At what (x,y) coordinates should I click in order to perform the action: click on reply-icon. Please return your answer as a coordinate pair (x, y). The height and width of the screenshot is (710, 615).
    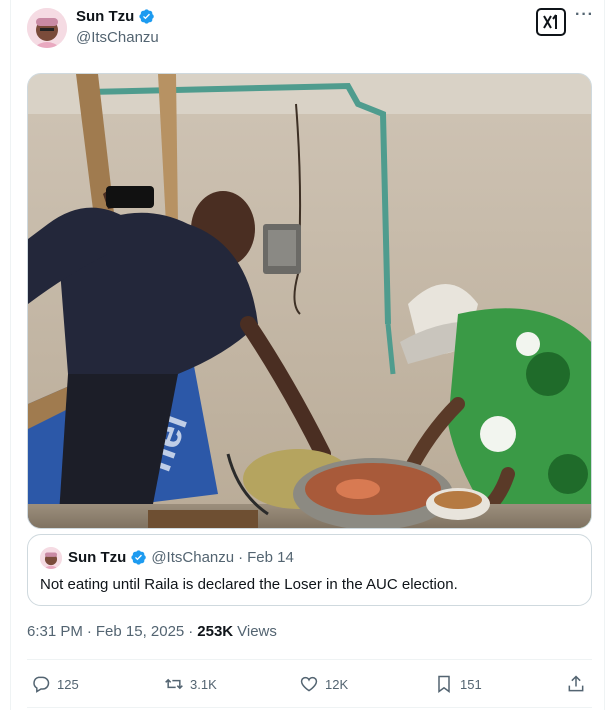
    Looking at the image, I should click on (41, 684).